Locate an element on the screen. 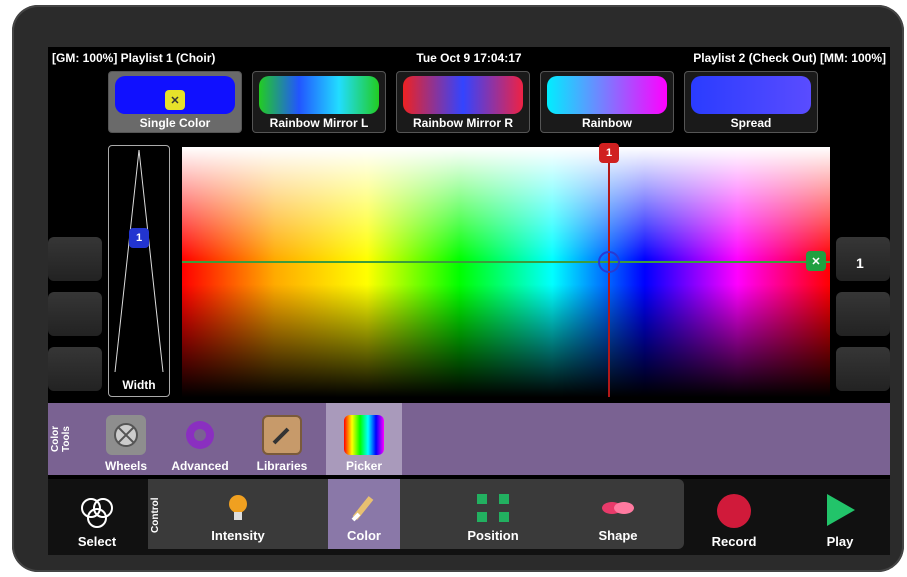  status-right: Playlist 2 (Check Out) [MM: 100%] is located at coordinates (789, 58).